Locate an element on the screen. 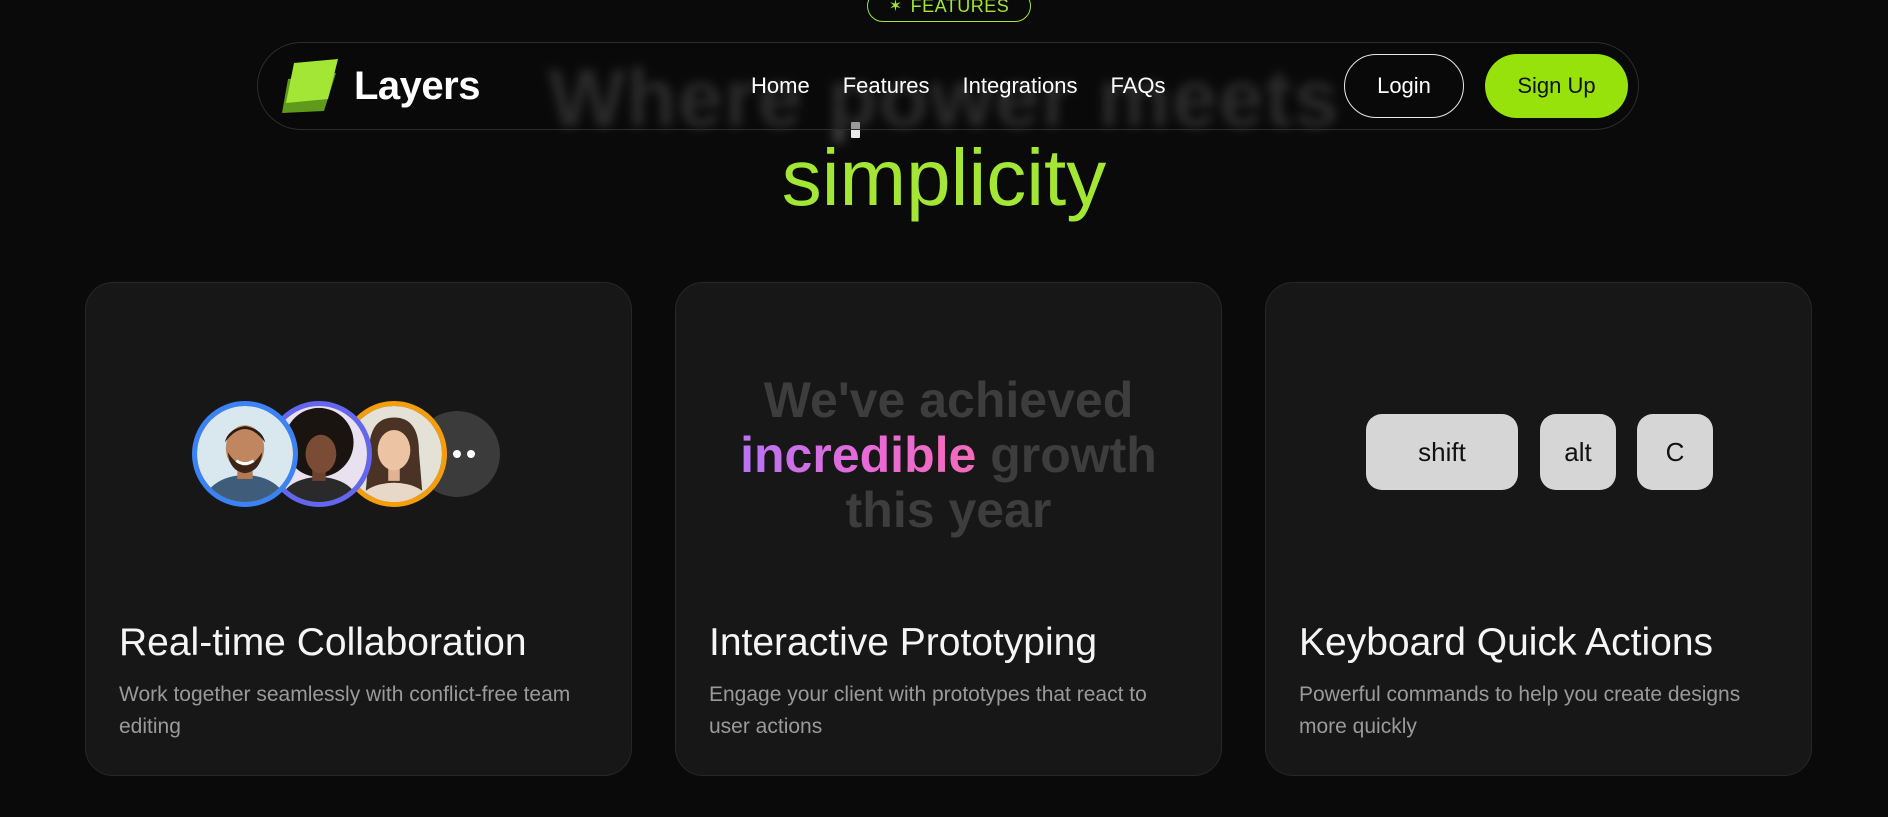  nav-link-faqs: FAQs is located at coordinates (1137, 86).